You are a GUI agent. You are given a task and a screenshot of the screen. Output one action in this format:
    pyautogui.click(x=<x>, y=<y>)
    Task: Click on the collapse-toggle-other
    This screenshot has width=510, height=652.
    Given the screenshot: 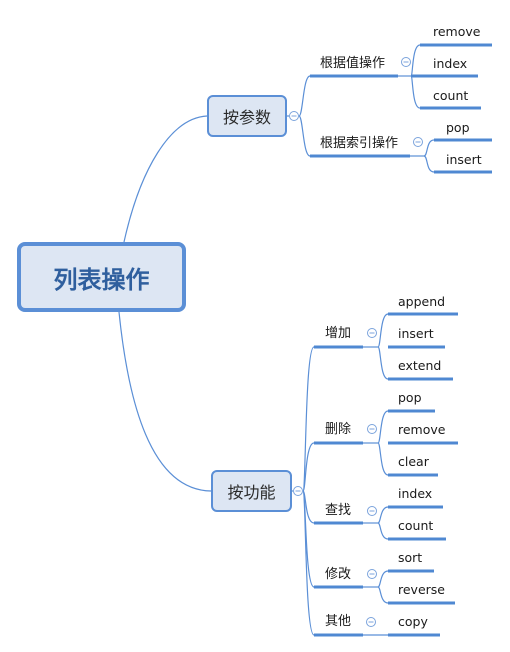 What is the action you would take?
    pyautogui.click(x=371, y=622)
    